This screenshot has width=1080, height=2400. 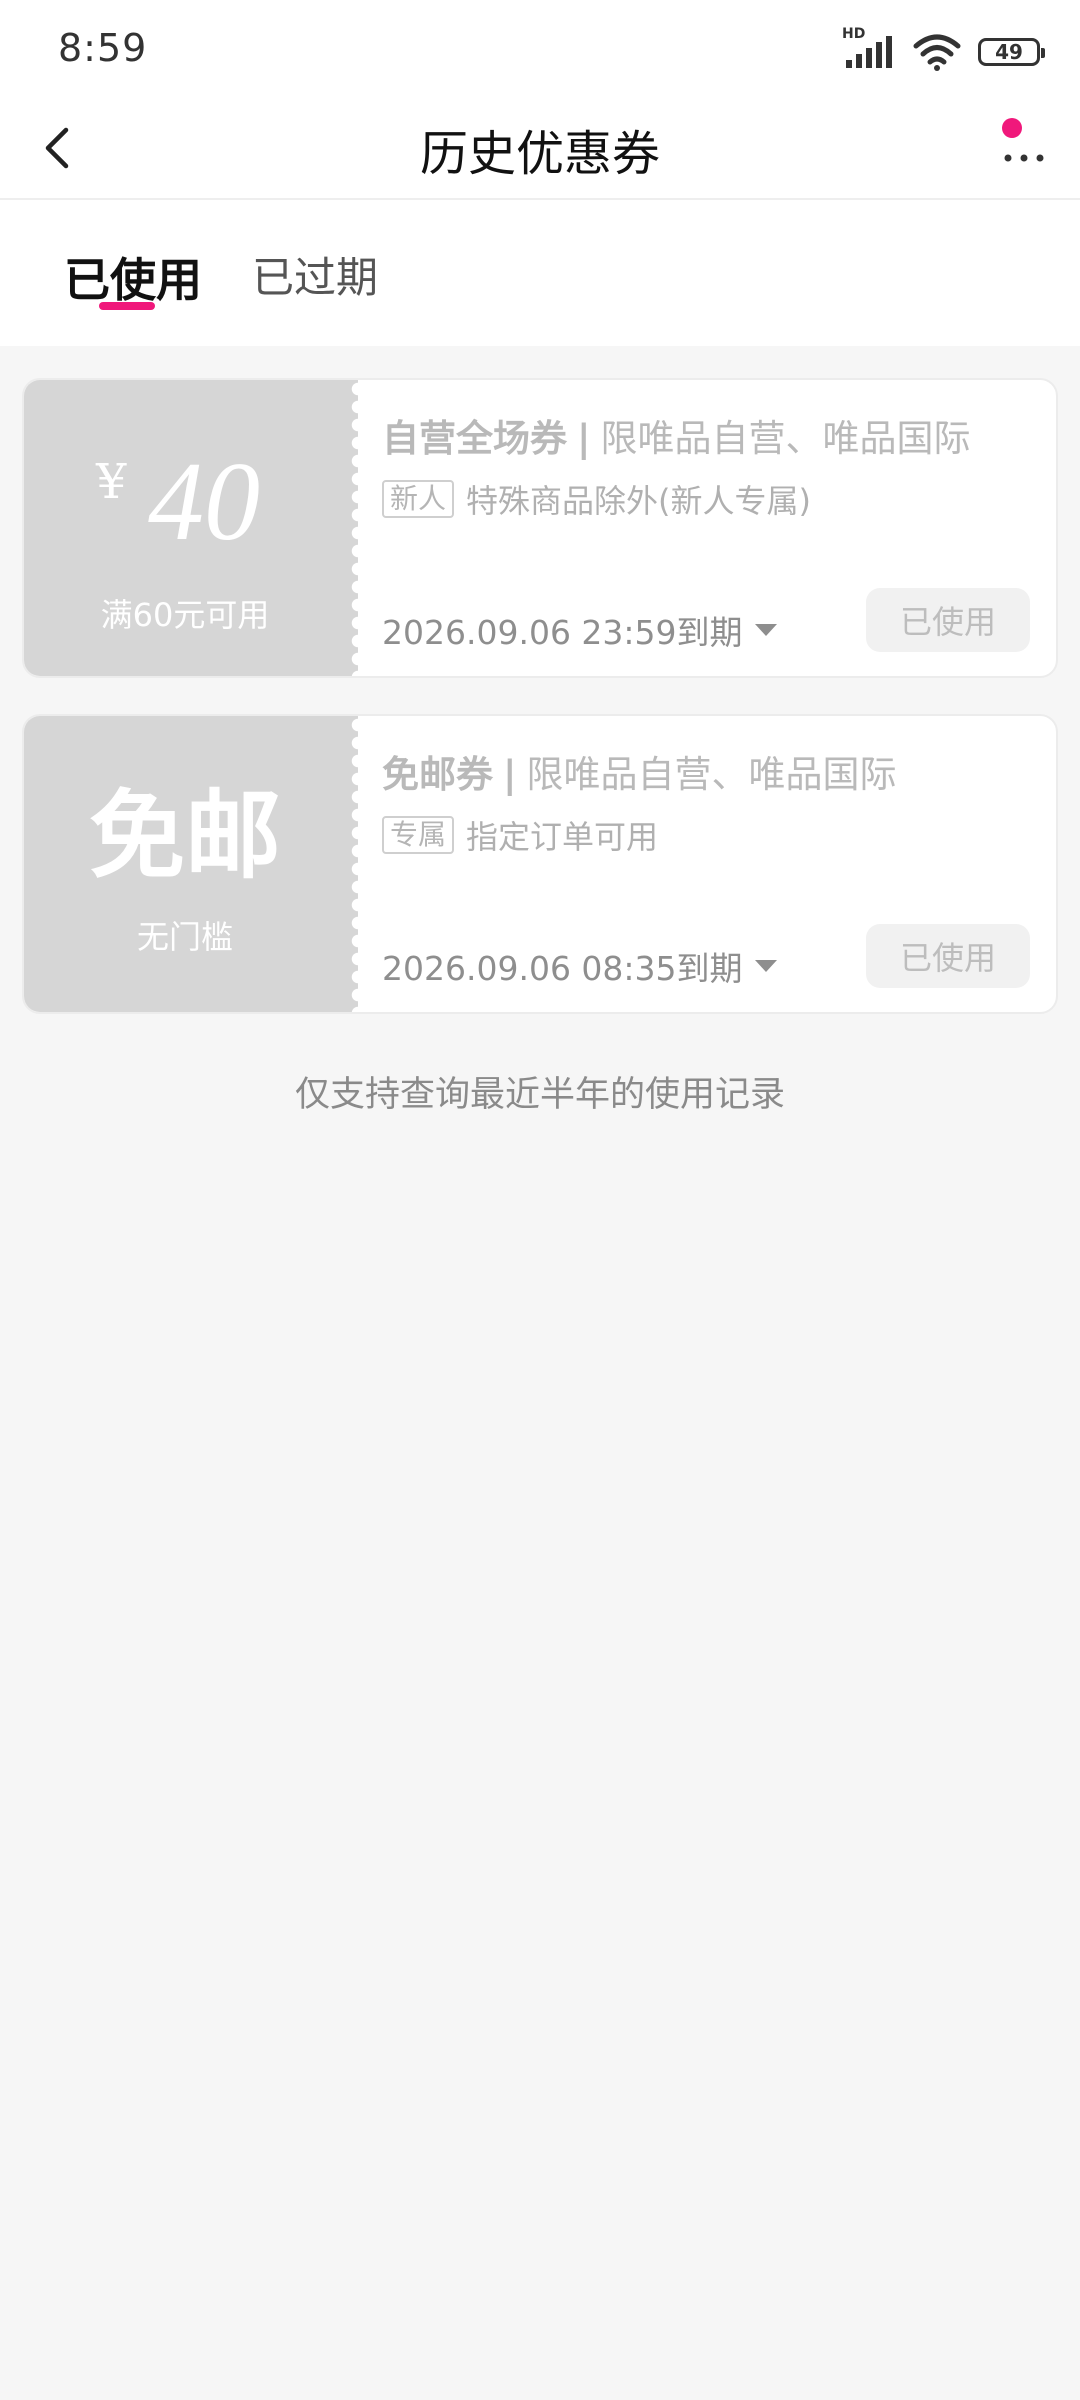 What do you see at coordinates (854, 34) in the screenshot?
I see `hd-label: HD` at bounding box center [854, 34].